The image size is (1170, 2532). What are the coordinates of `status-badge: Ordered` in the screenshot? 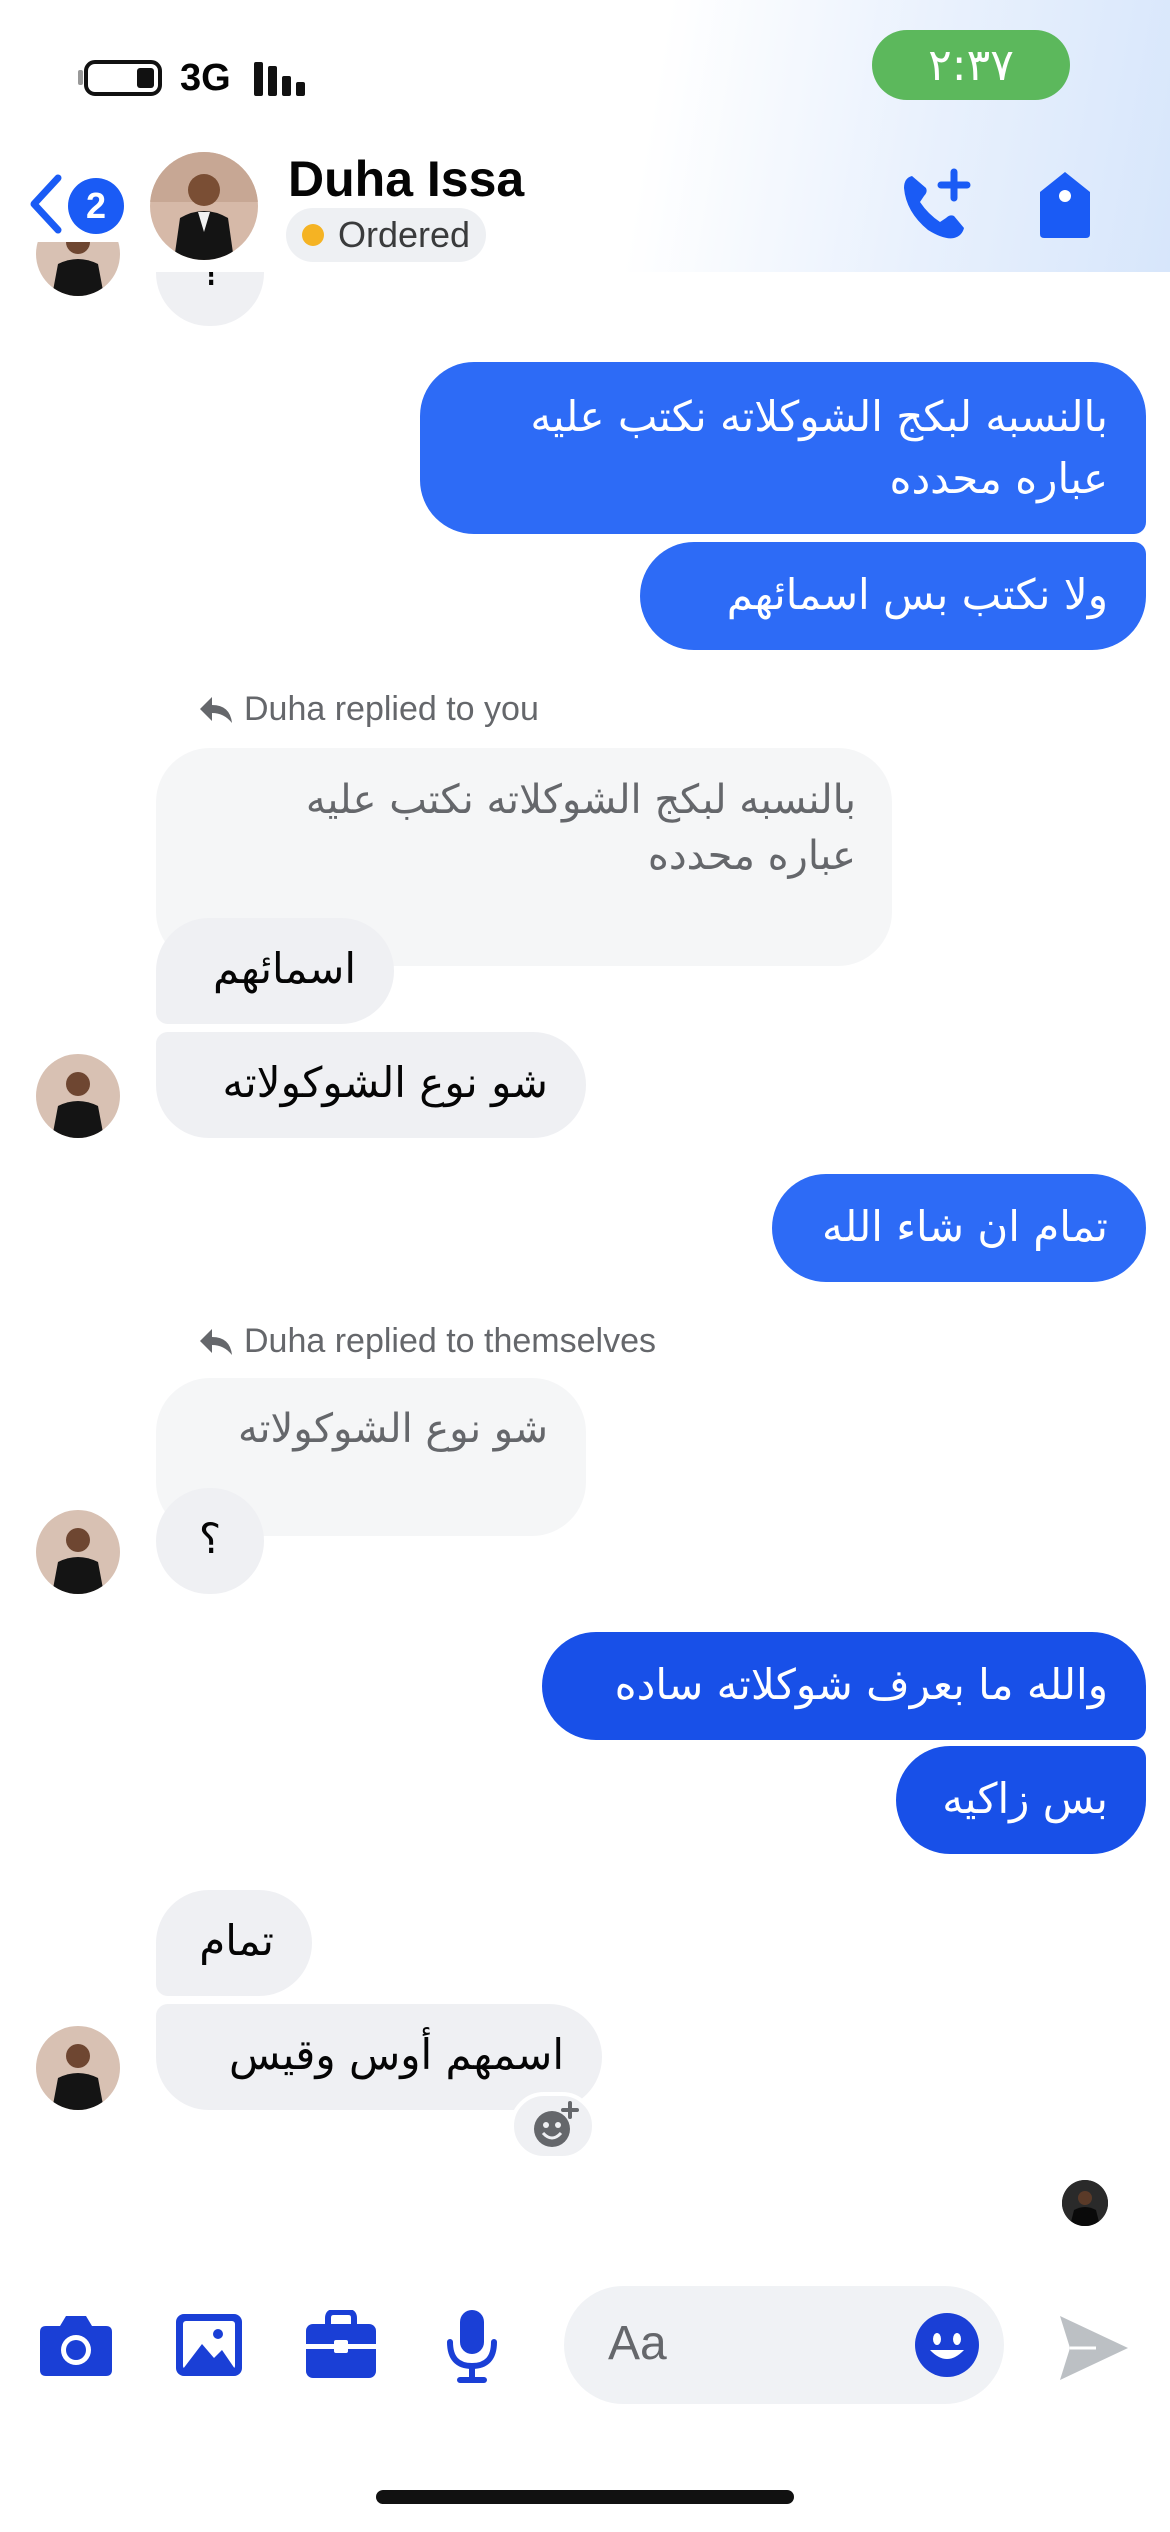 It's located at (386, 235).